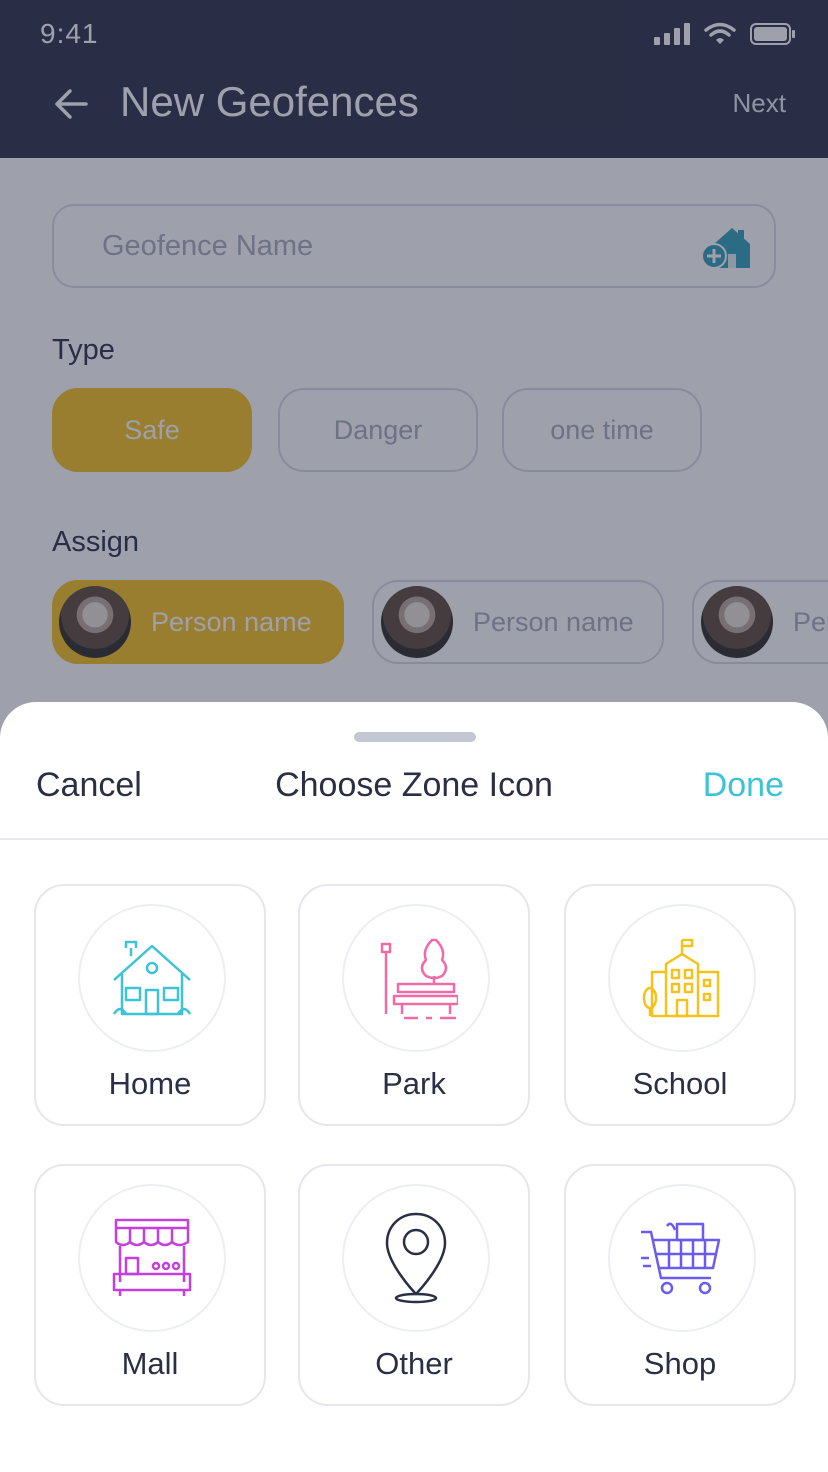  I want to click on zone-label: Shop, so click(680, 1363).